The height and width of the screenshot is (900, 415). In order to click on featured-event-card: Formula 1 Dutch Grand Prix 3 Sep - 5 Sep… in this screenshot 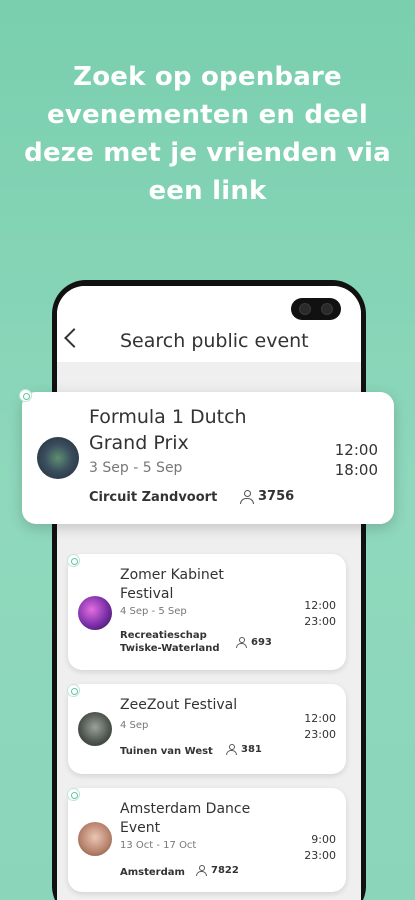, I will do `click(208, 458)`.